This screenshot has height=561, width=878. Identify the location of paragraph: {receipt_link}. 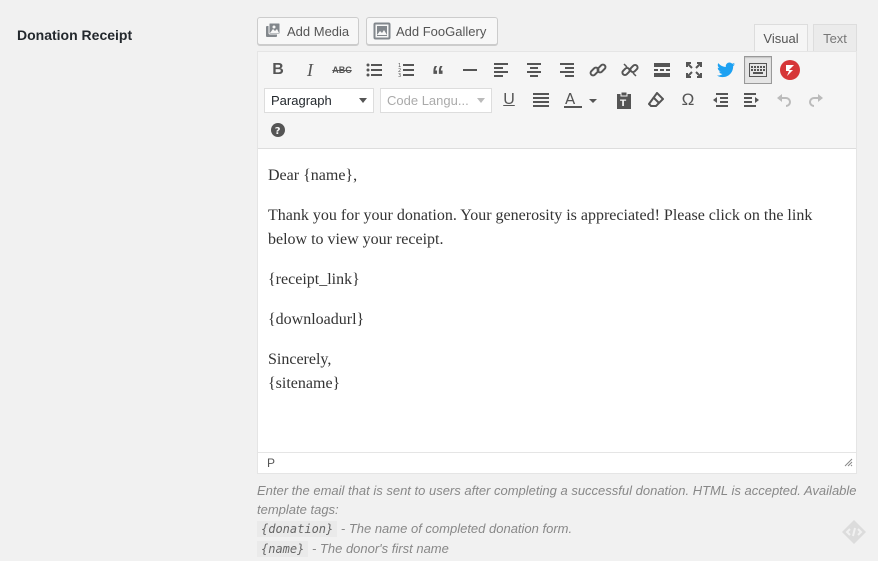
(314, 279).